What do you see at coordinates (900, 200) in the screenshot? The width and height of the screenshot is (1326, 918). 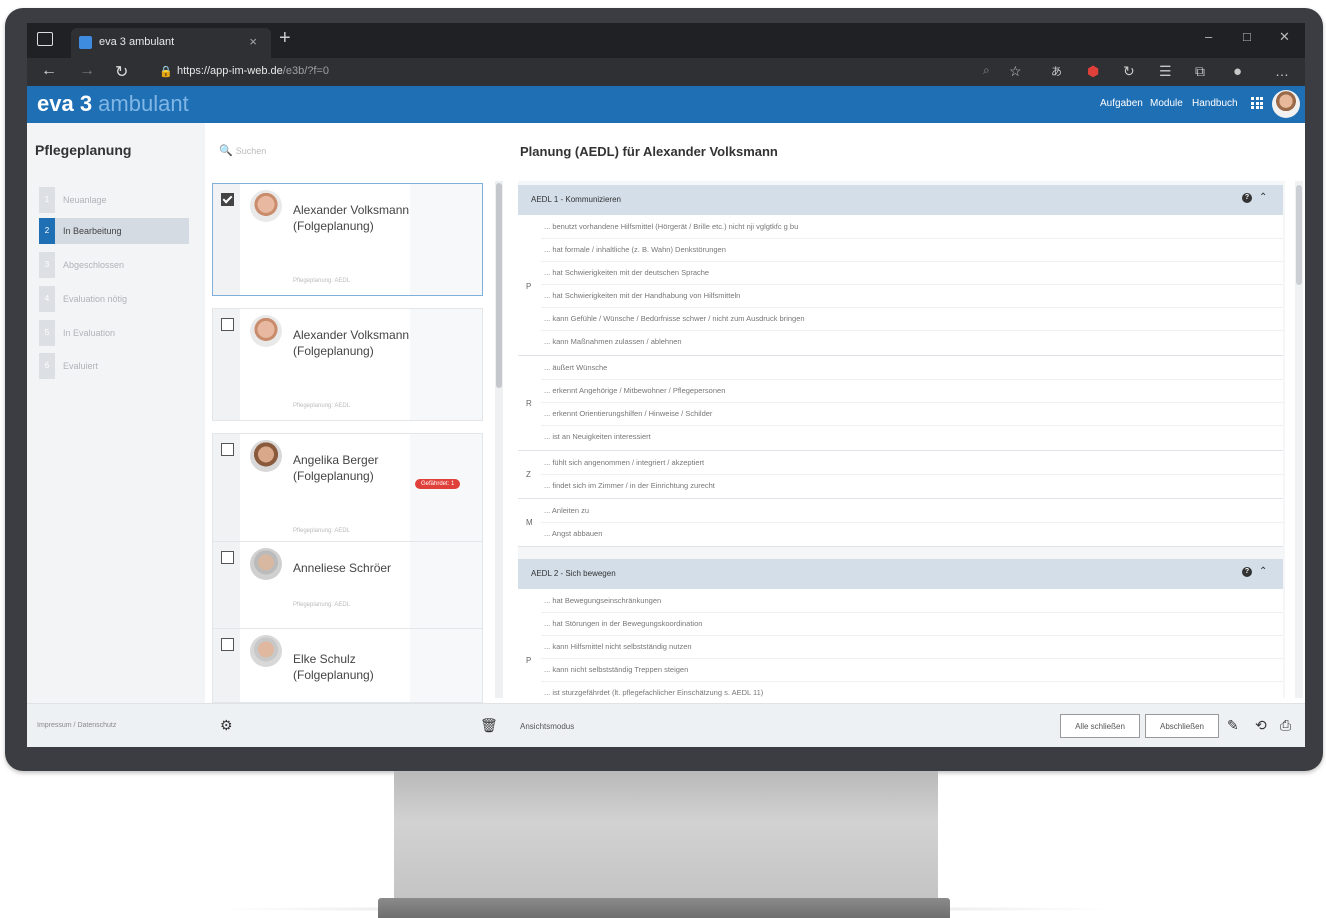 I see `section-header: AEDL 1 - Kommunizieren ? ⌃` at bounding box center [900, 200].